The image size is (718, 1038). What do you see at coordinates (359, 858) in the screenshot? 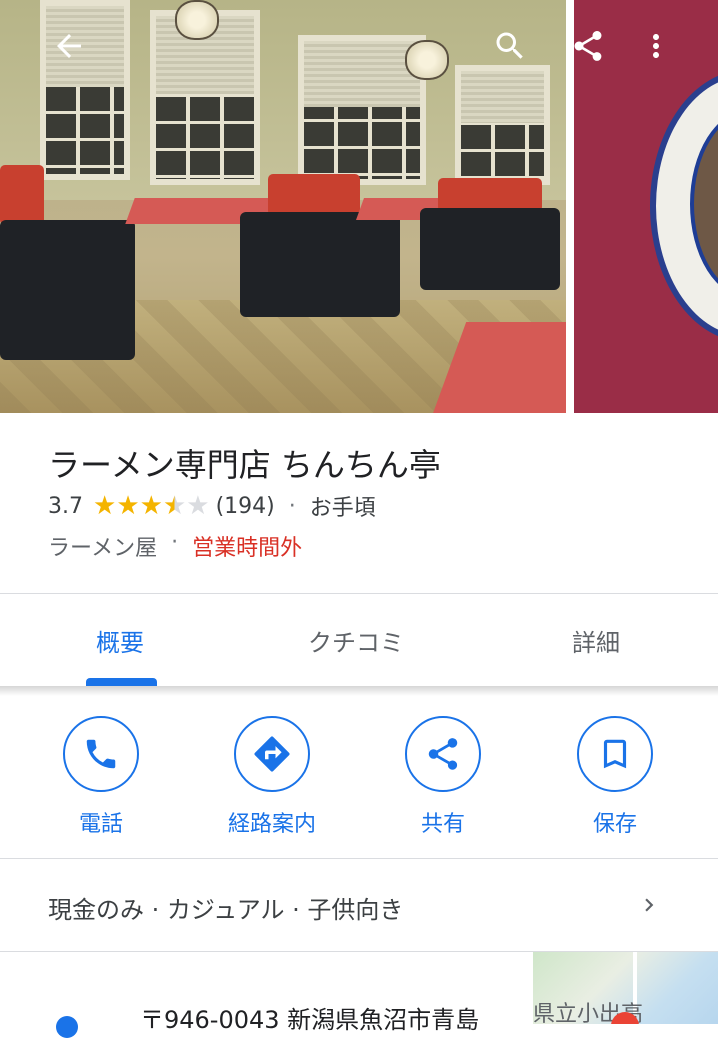
I see `divider` at bounding box center [359, 858].